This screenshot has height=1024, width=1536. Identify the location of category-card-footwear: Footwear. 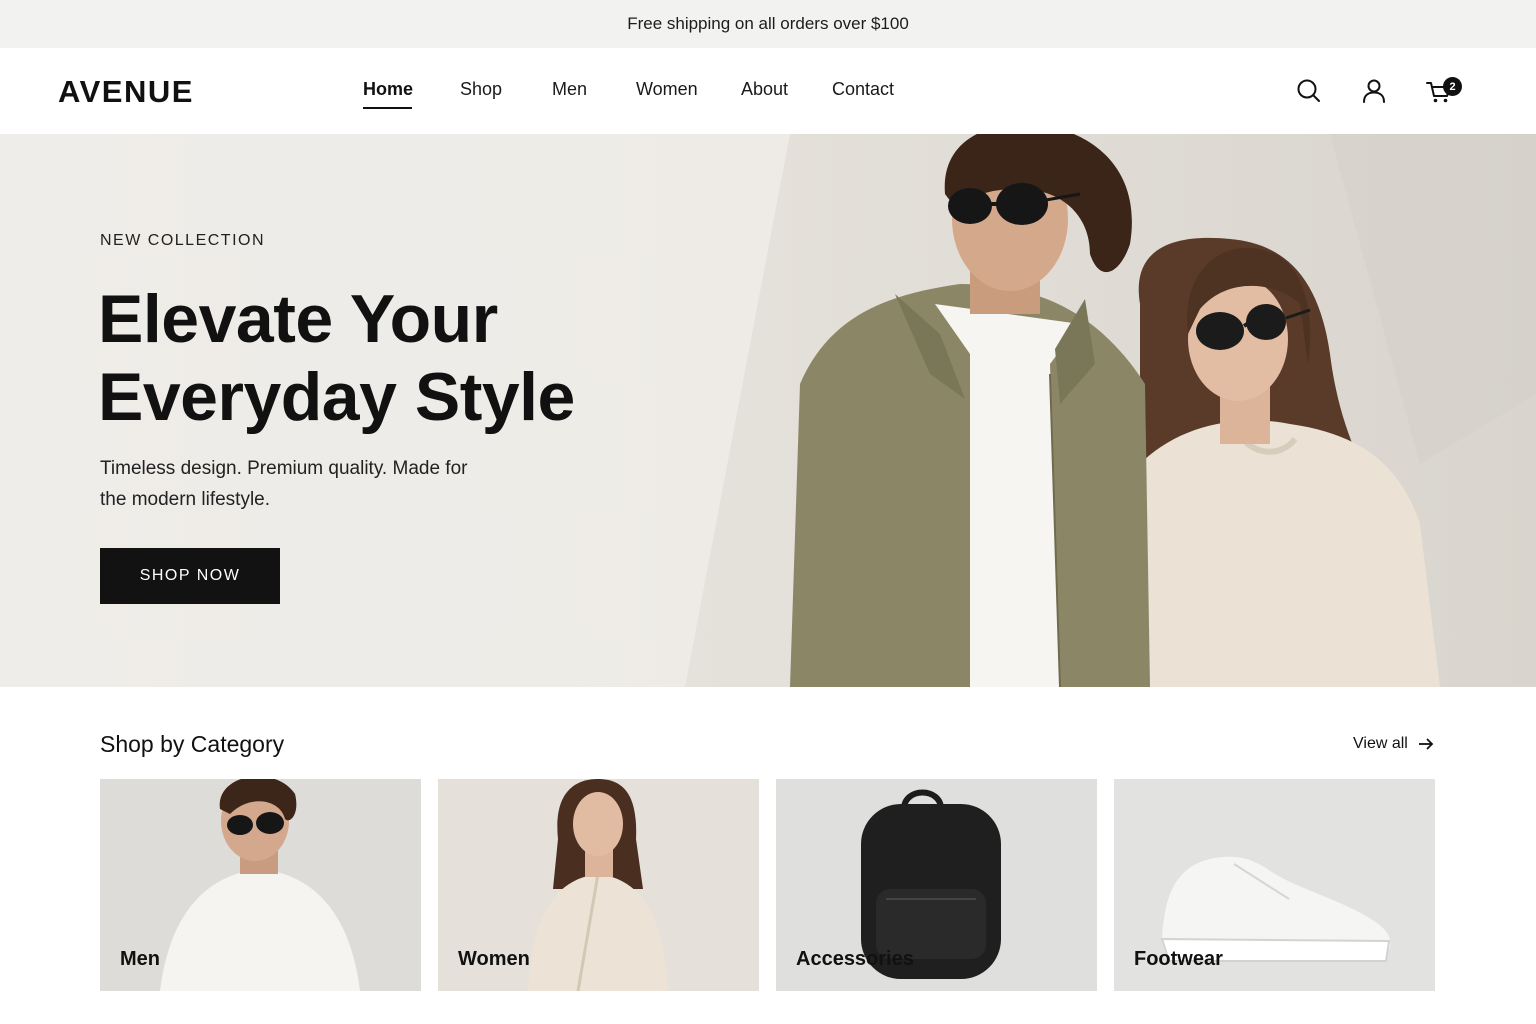
(1274, 885).